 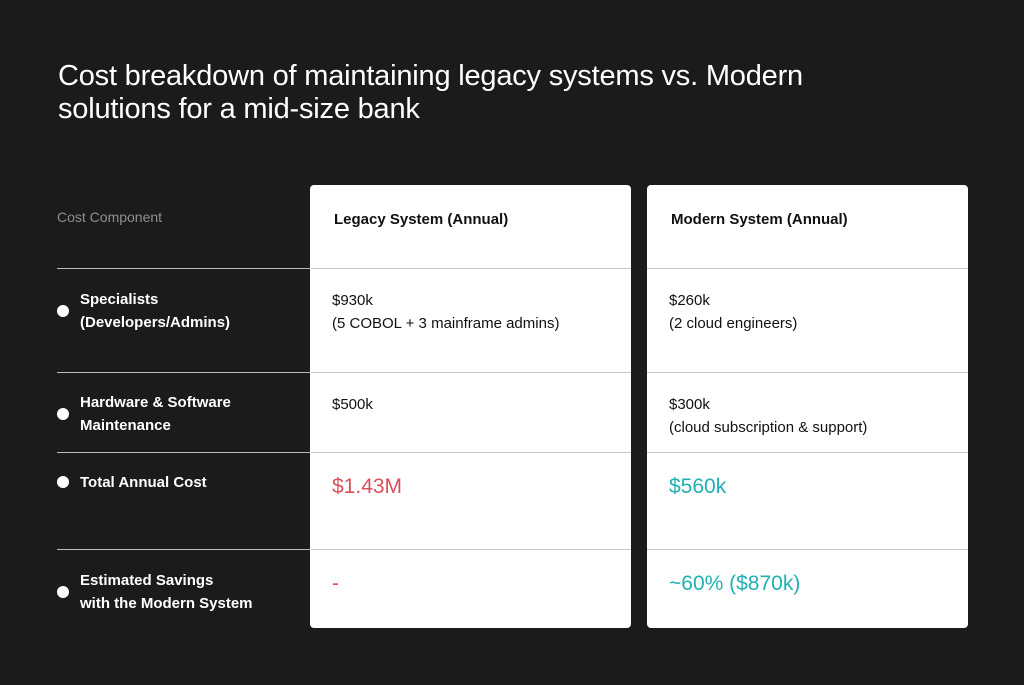 What do you see at coordinates (352, 404) in the screenshot?
I see `legacy-hardware-value: $500k` at bounding box center [352, 404].